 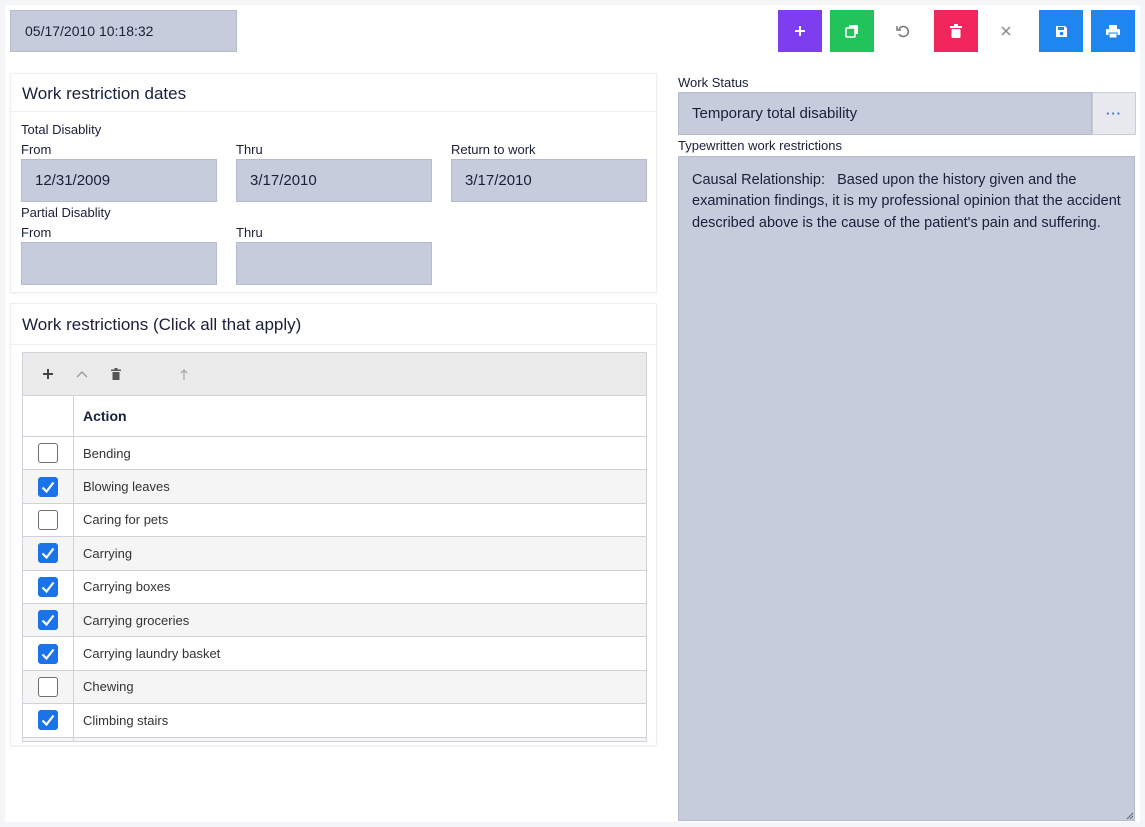 What do you see at coordinates (334, 180) in the screenshot?
I see `total-thru-field: 3/17/2010` at bounding box center [334, 180].